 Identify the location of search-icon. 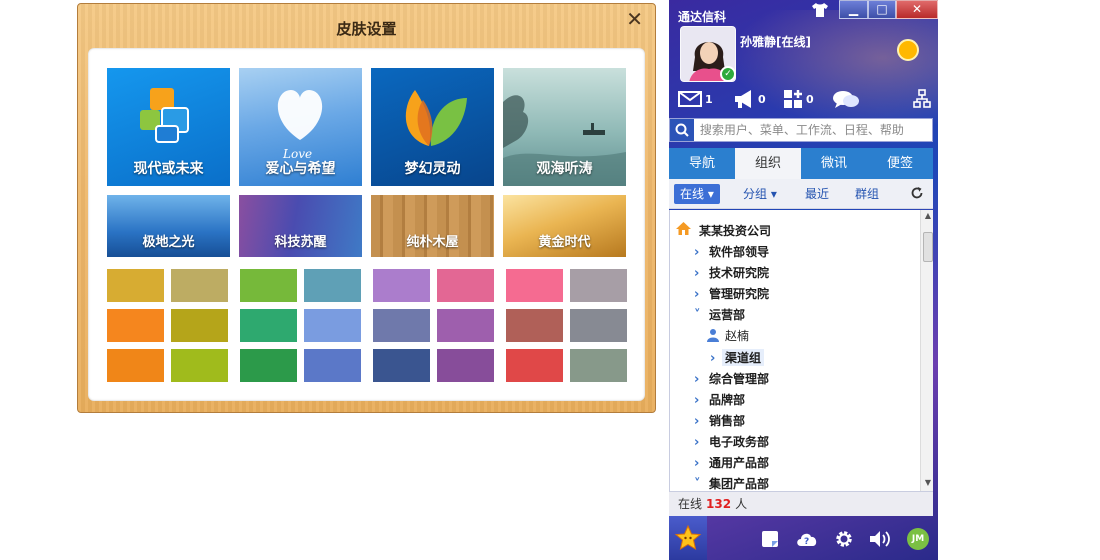
(682, 130).